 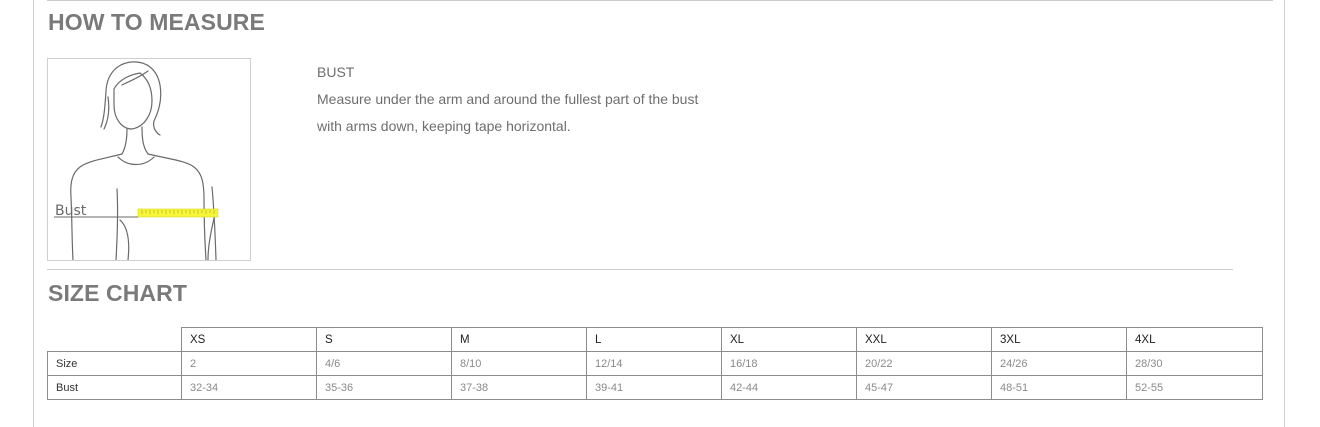 I want to click on table-cell: 4/6, so click(x=384, y=363).